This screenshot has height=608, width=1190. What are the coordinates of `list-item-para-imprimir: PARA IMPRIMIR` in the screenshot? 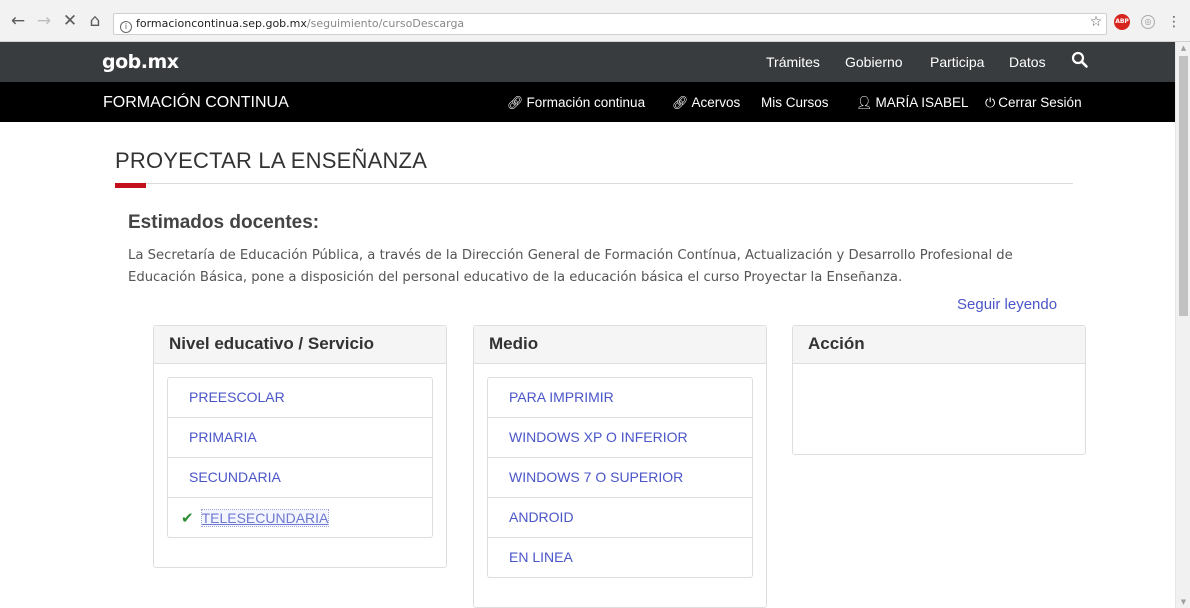 It's located at (620, 398).